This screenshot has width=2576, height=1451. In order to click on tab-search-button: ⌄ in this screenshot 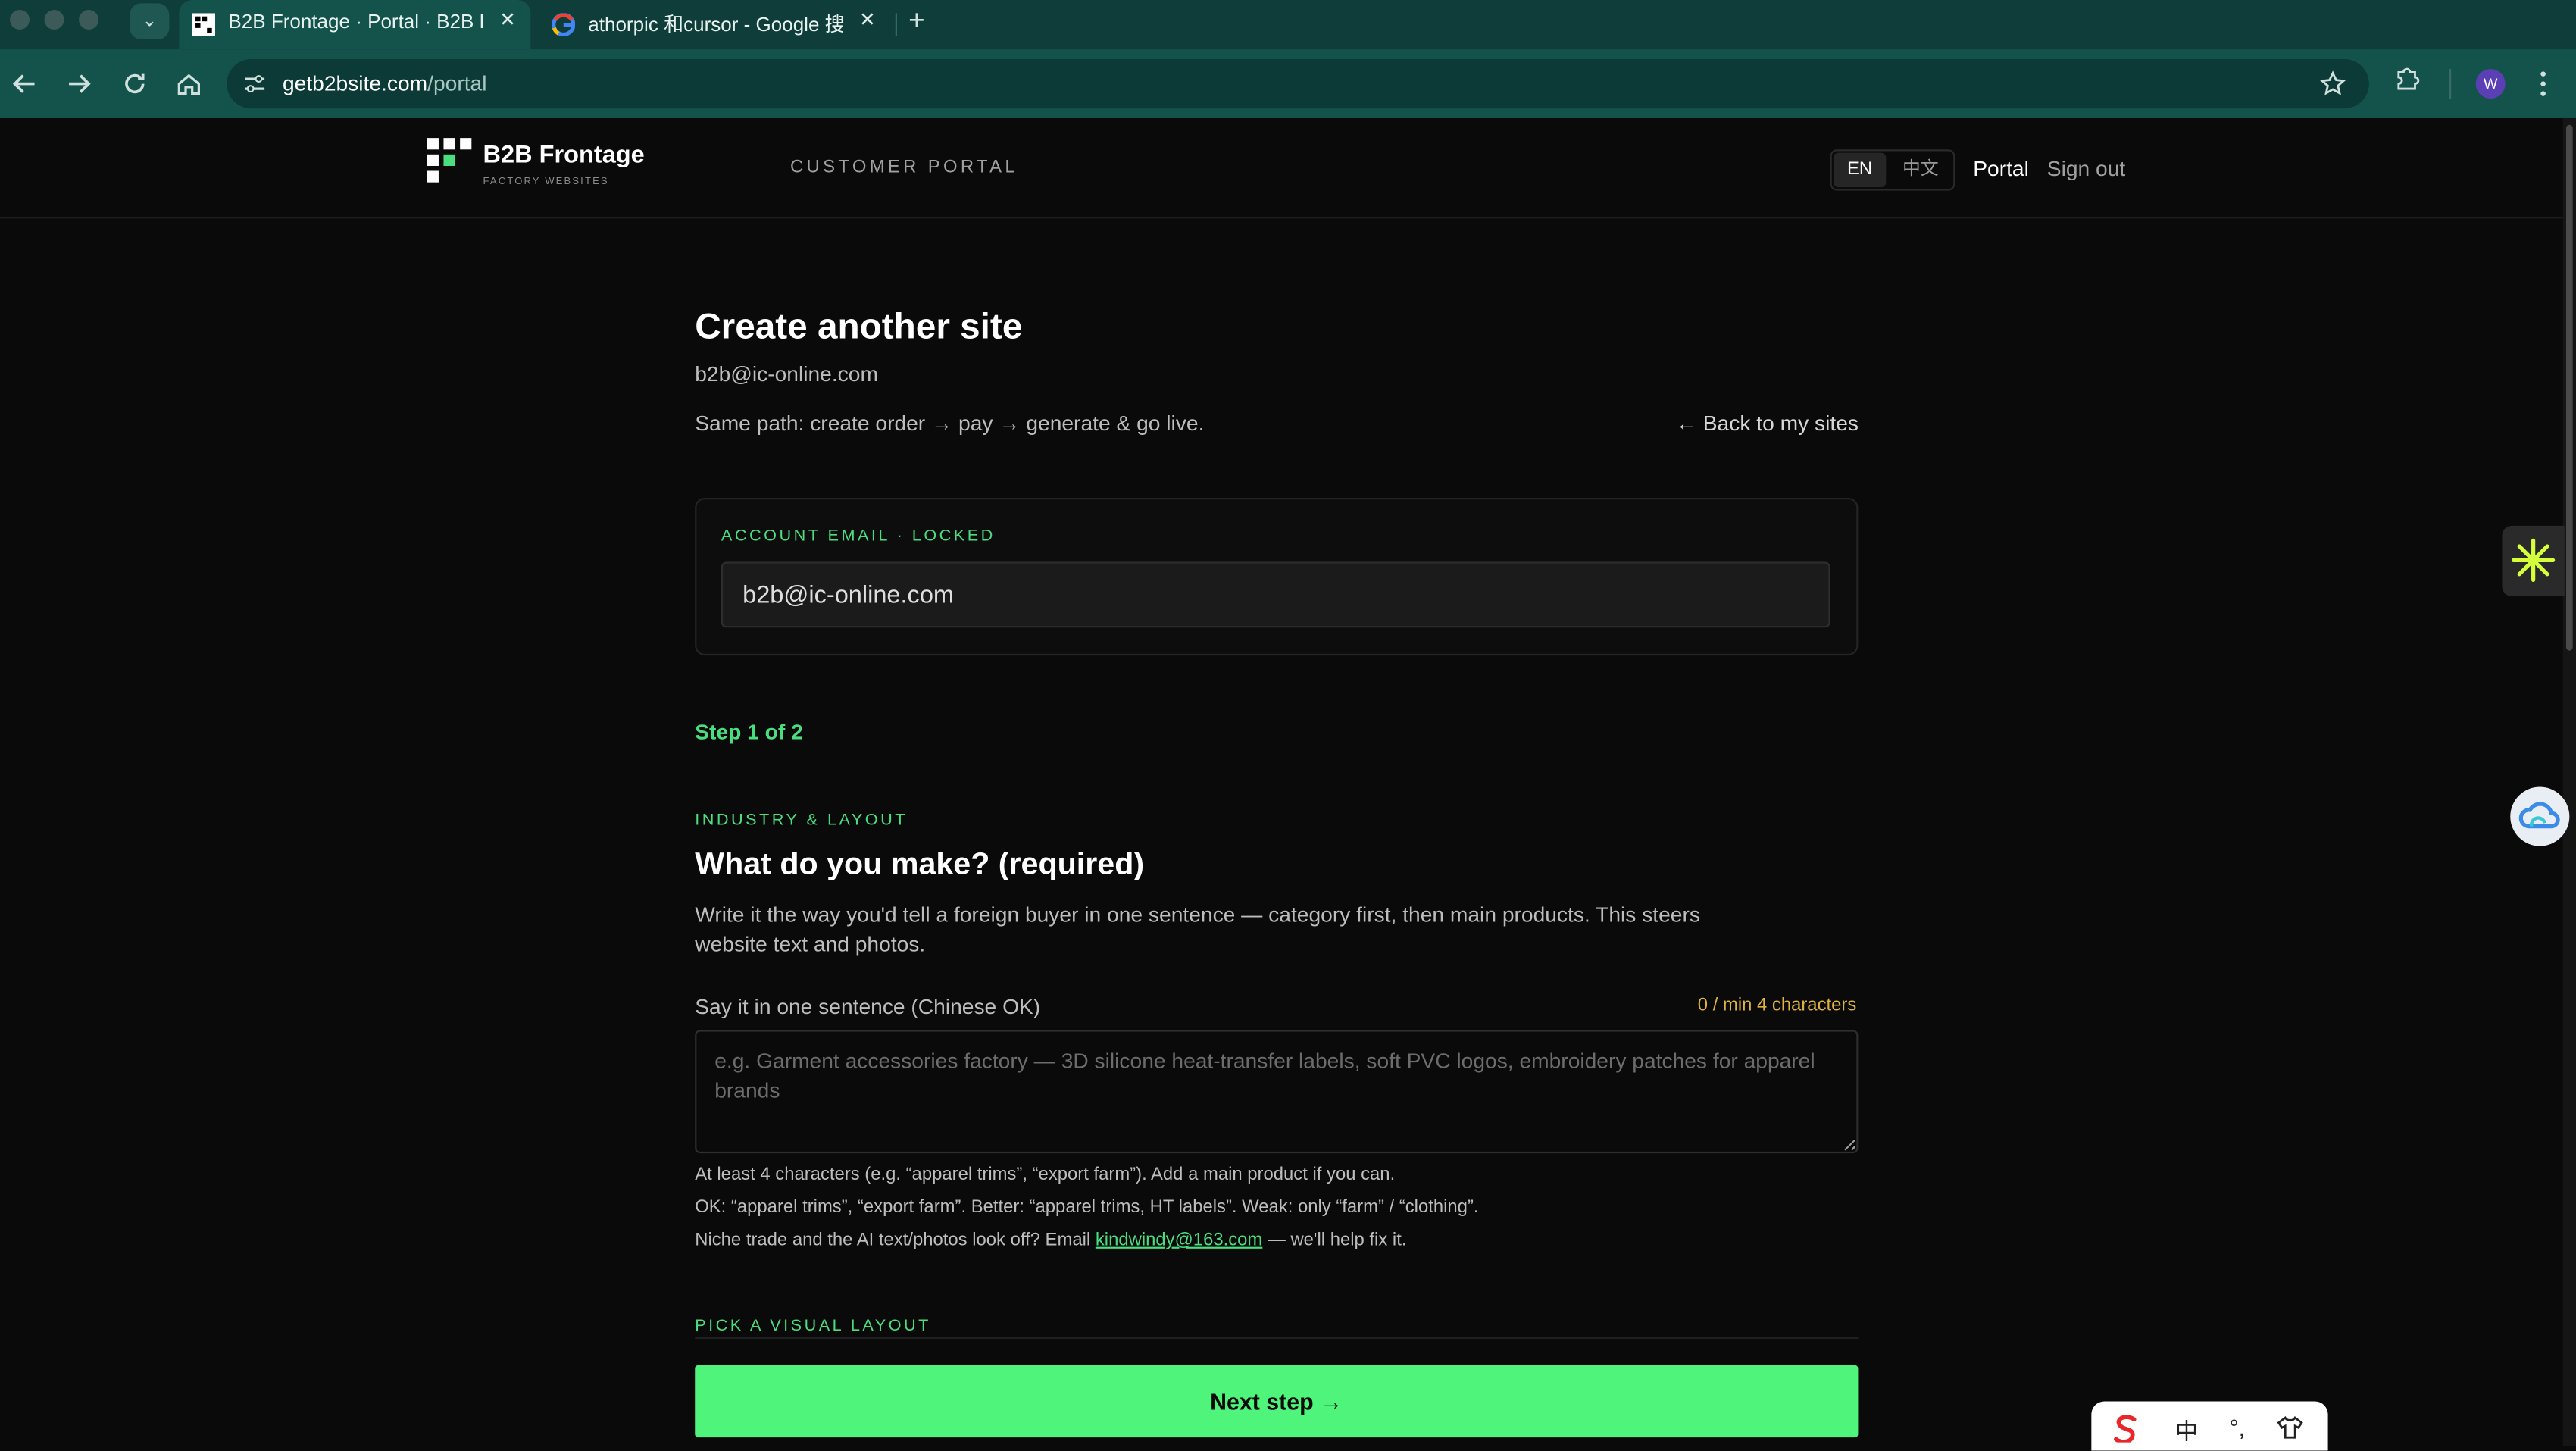, I will do `click(150, 22)`.